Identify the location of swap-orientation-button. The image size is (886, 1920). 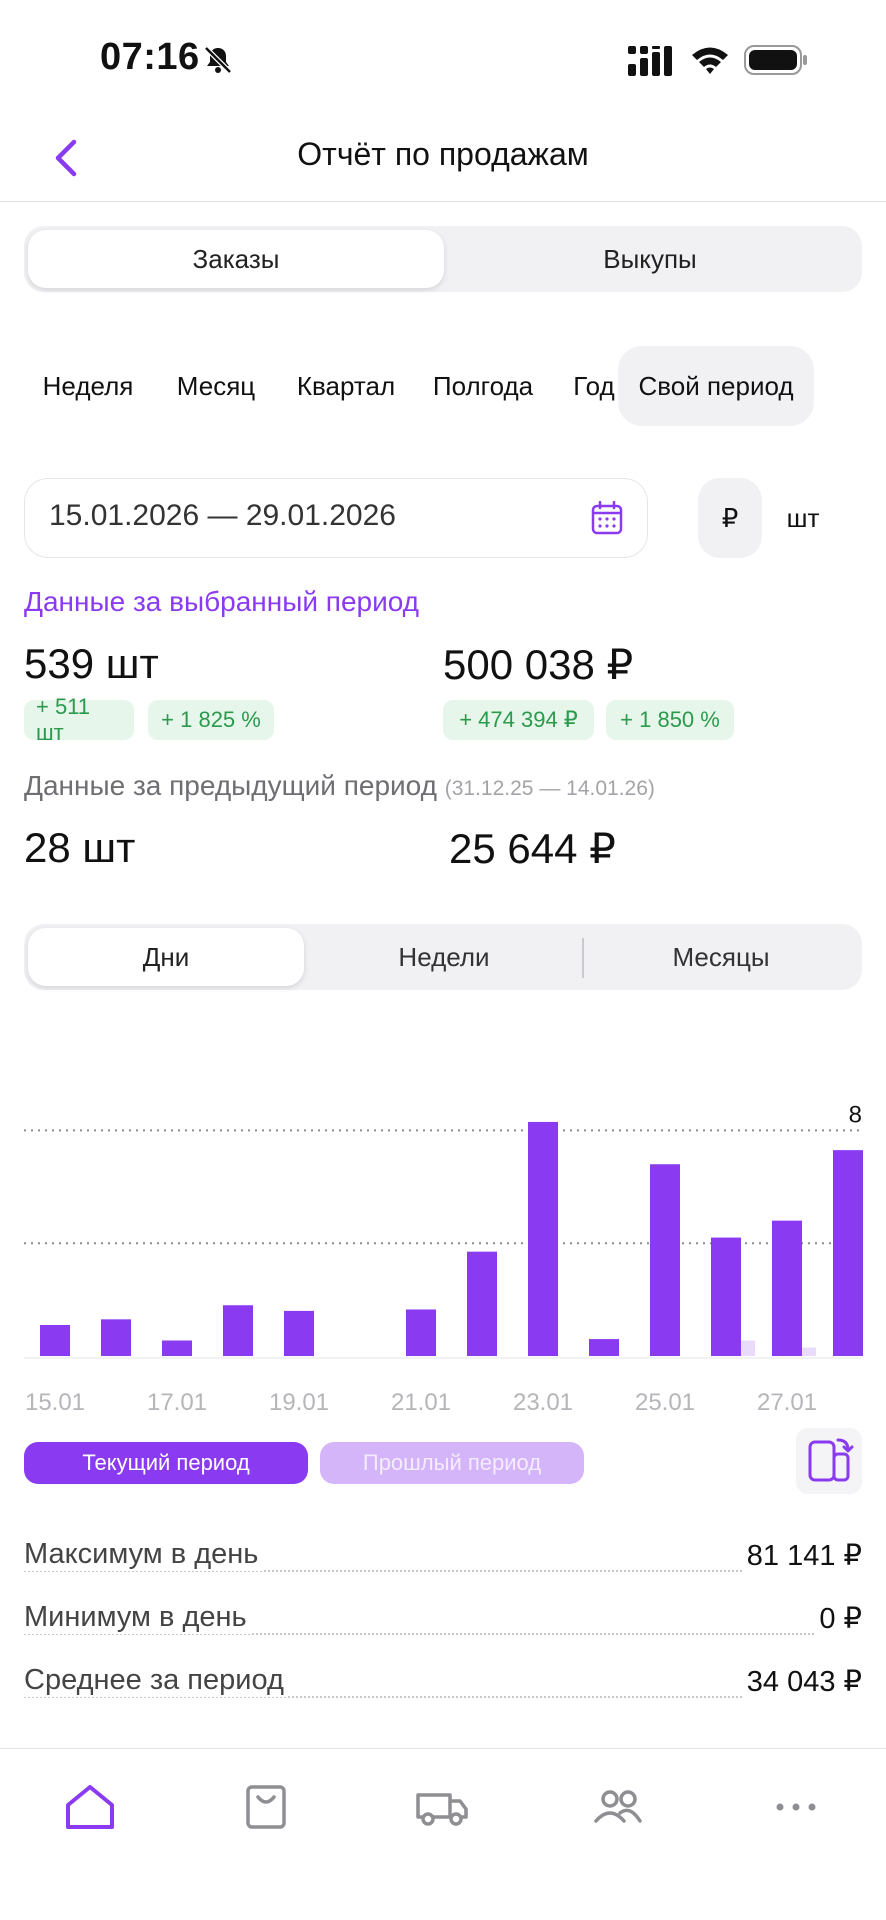
(829, 1461).